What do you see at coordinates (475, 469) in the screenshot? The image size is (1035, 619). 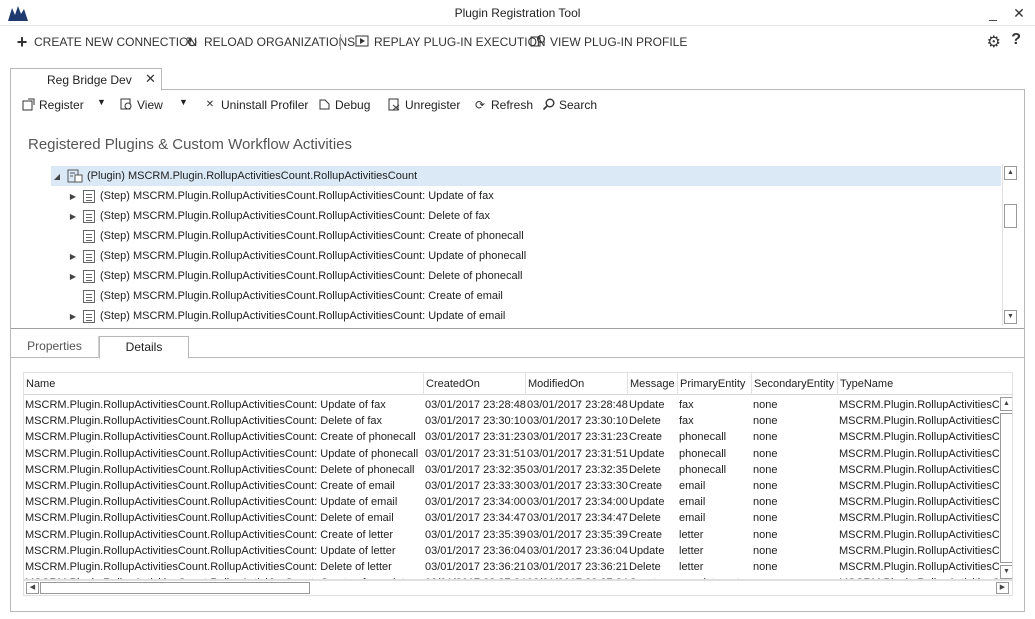 I see `cell-created: 03/01/2017 23:32:35` at bounding box center [475, 469].